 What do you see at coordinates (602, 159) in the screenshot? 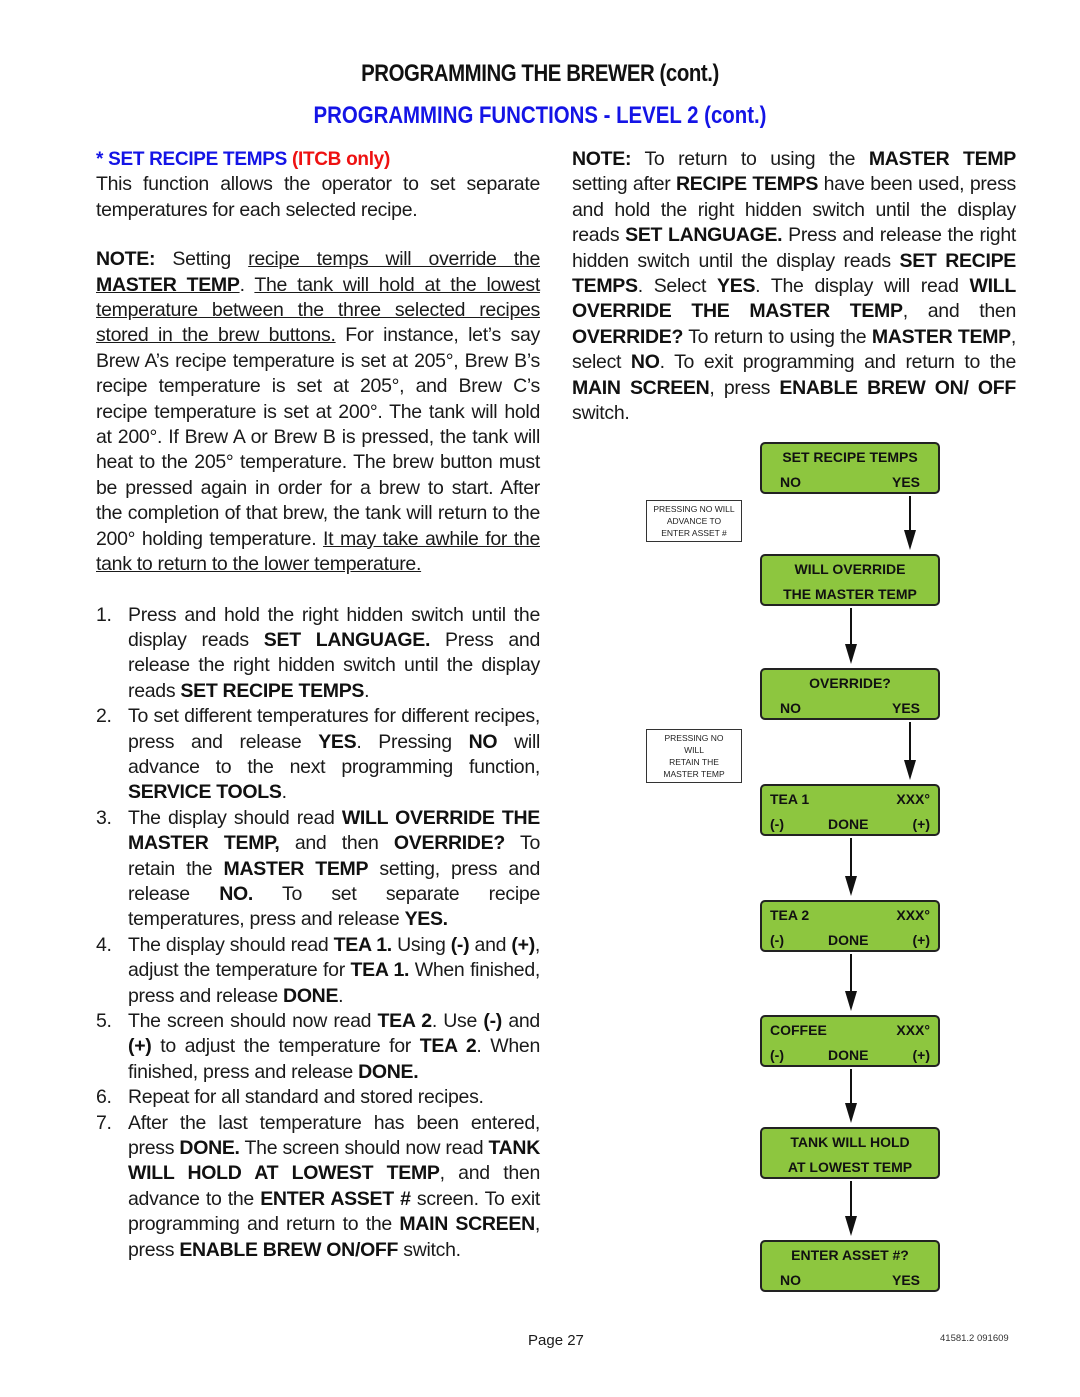
I see `bold-term: NOTE:` at bounding box center [602, 159].